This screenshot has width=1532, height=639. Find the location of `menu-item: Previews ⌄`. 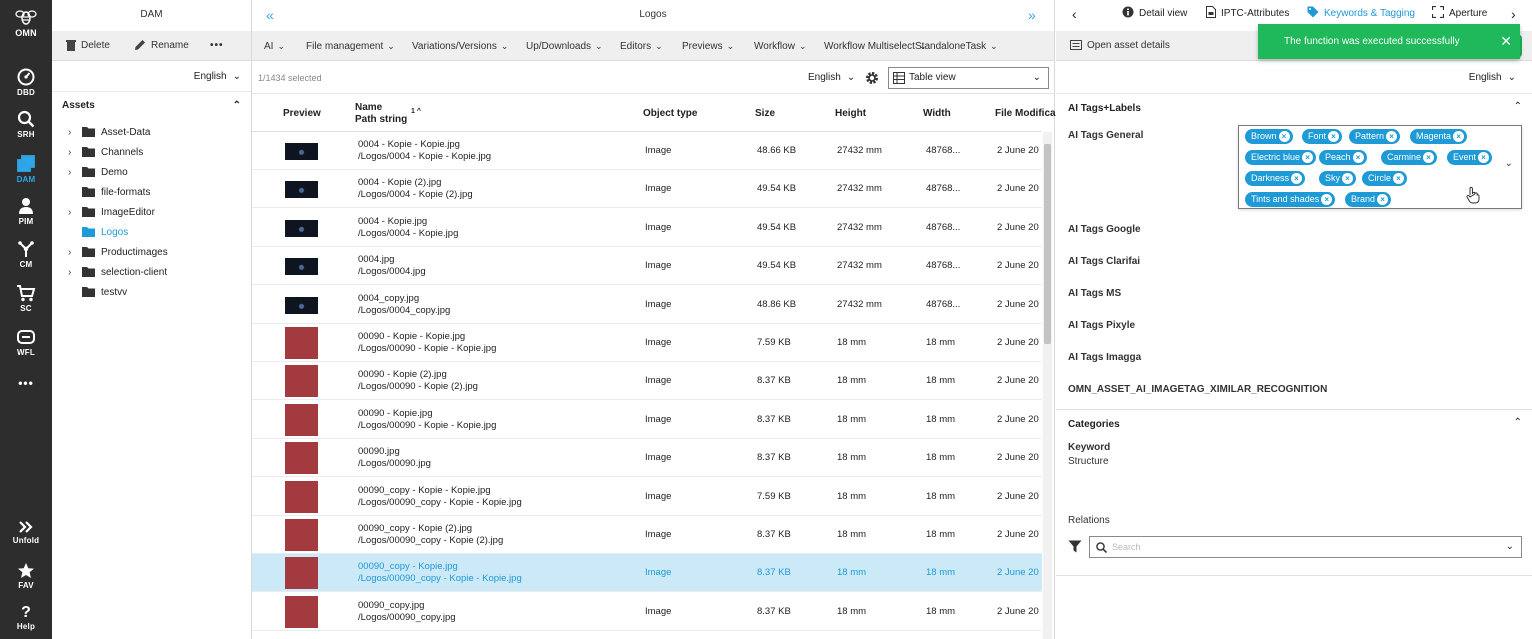

menu-item: Previews ⌄ is located at coordinates (708, 46).